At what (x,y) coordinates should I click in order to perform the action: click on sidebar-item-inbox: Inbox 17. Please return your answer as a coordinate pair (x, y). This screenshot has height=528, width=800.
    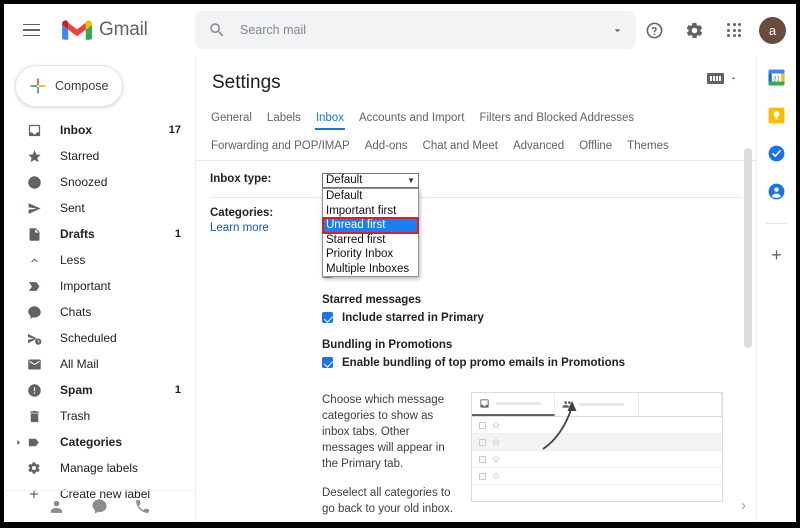
    Looking at the image, I should click on (99, 130).